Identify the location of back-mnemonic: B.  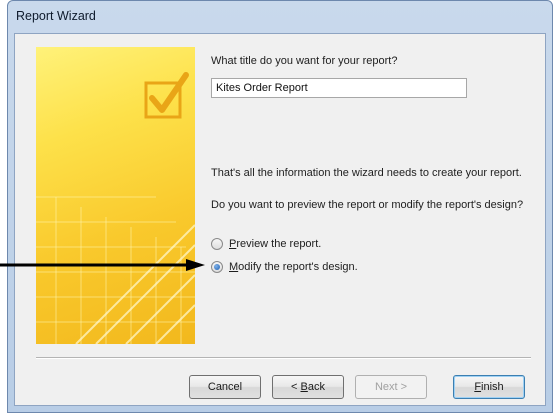
(304, 387).